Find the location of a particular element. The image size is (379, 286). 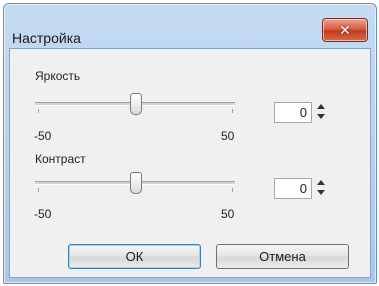

close-icon: ✕ is located at coordinates (345, 30).